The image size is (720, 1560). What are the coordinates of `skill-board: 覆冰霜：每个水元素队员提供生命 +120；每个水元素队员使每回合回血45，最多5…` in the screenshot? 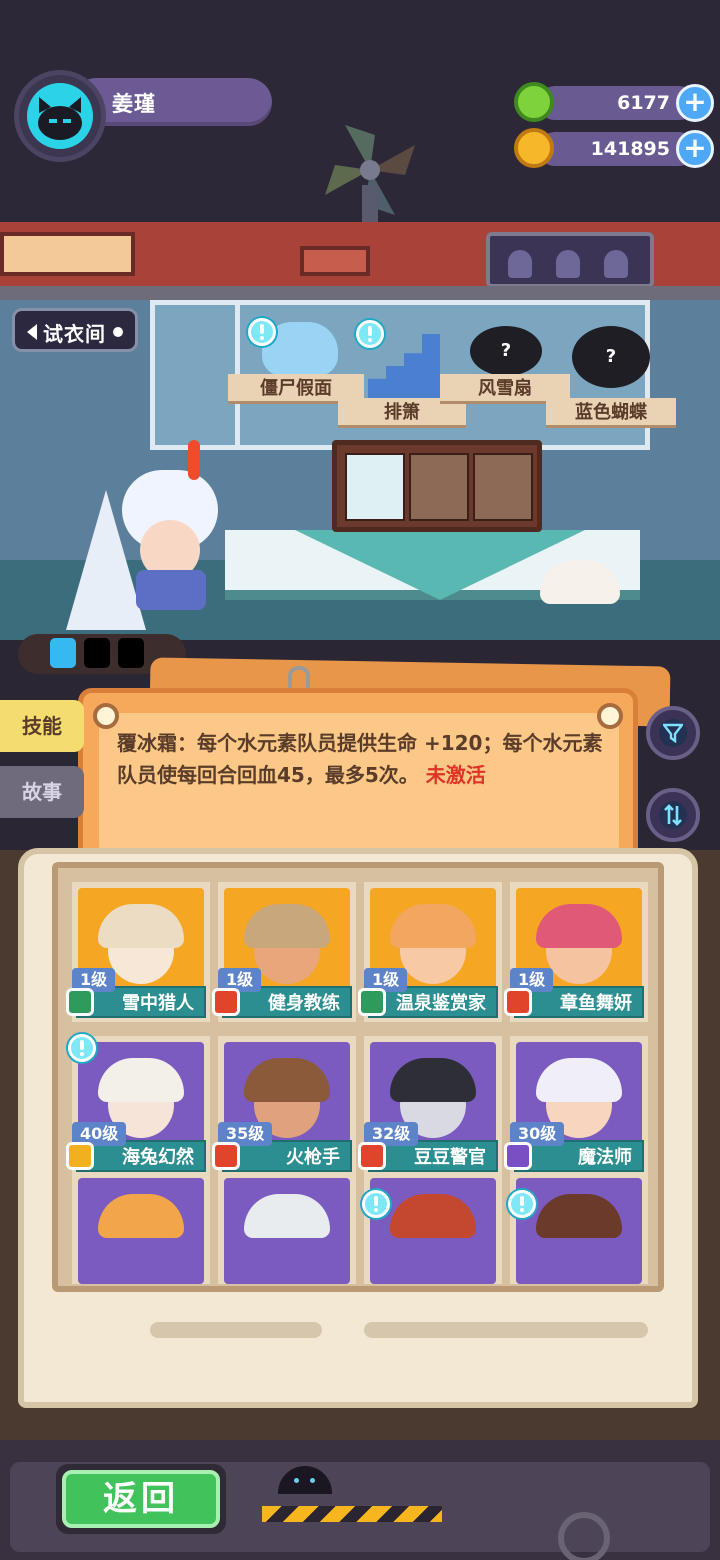 It's located at (358, 781).